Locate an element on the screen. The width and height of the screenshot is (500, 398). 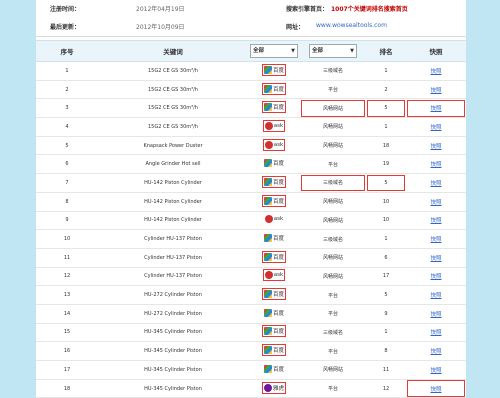
row-rank: 12 is located at coordinates (386, 388).